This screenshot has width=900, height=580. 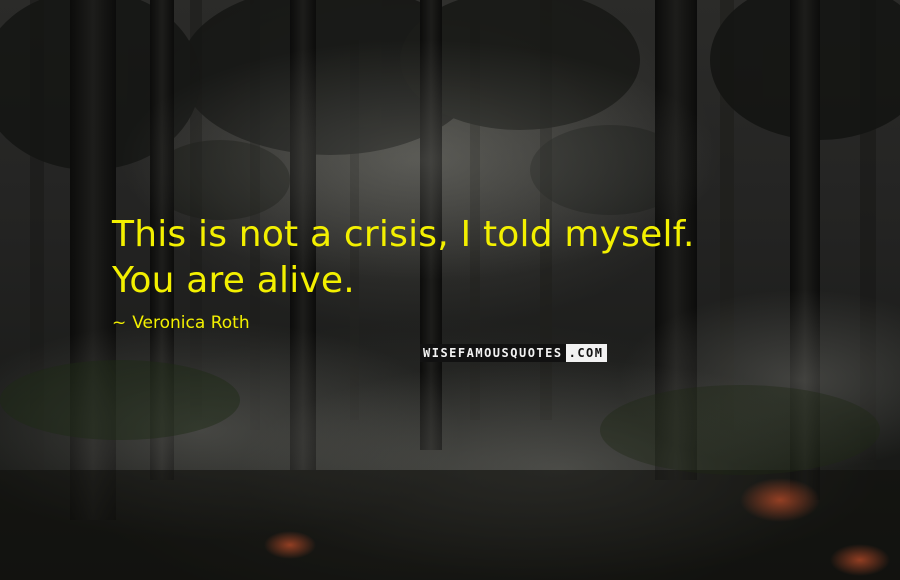 I want to click on quote-line-1: This is not a crisis, I told myself., so click(x=403, y=234).